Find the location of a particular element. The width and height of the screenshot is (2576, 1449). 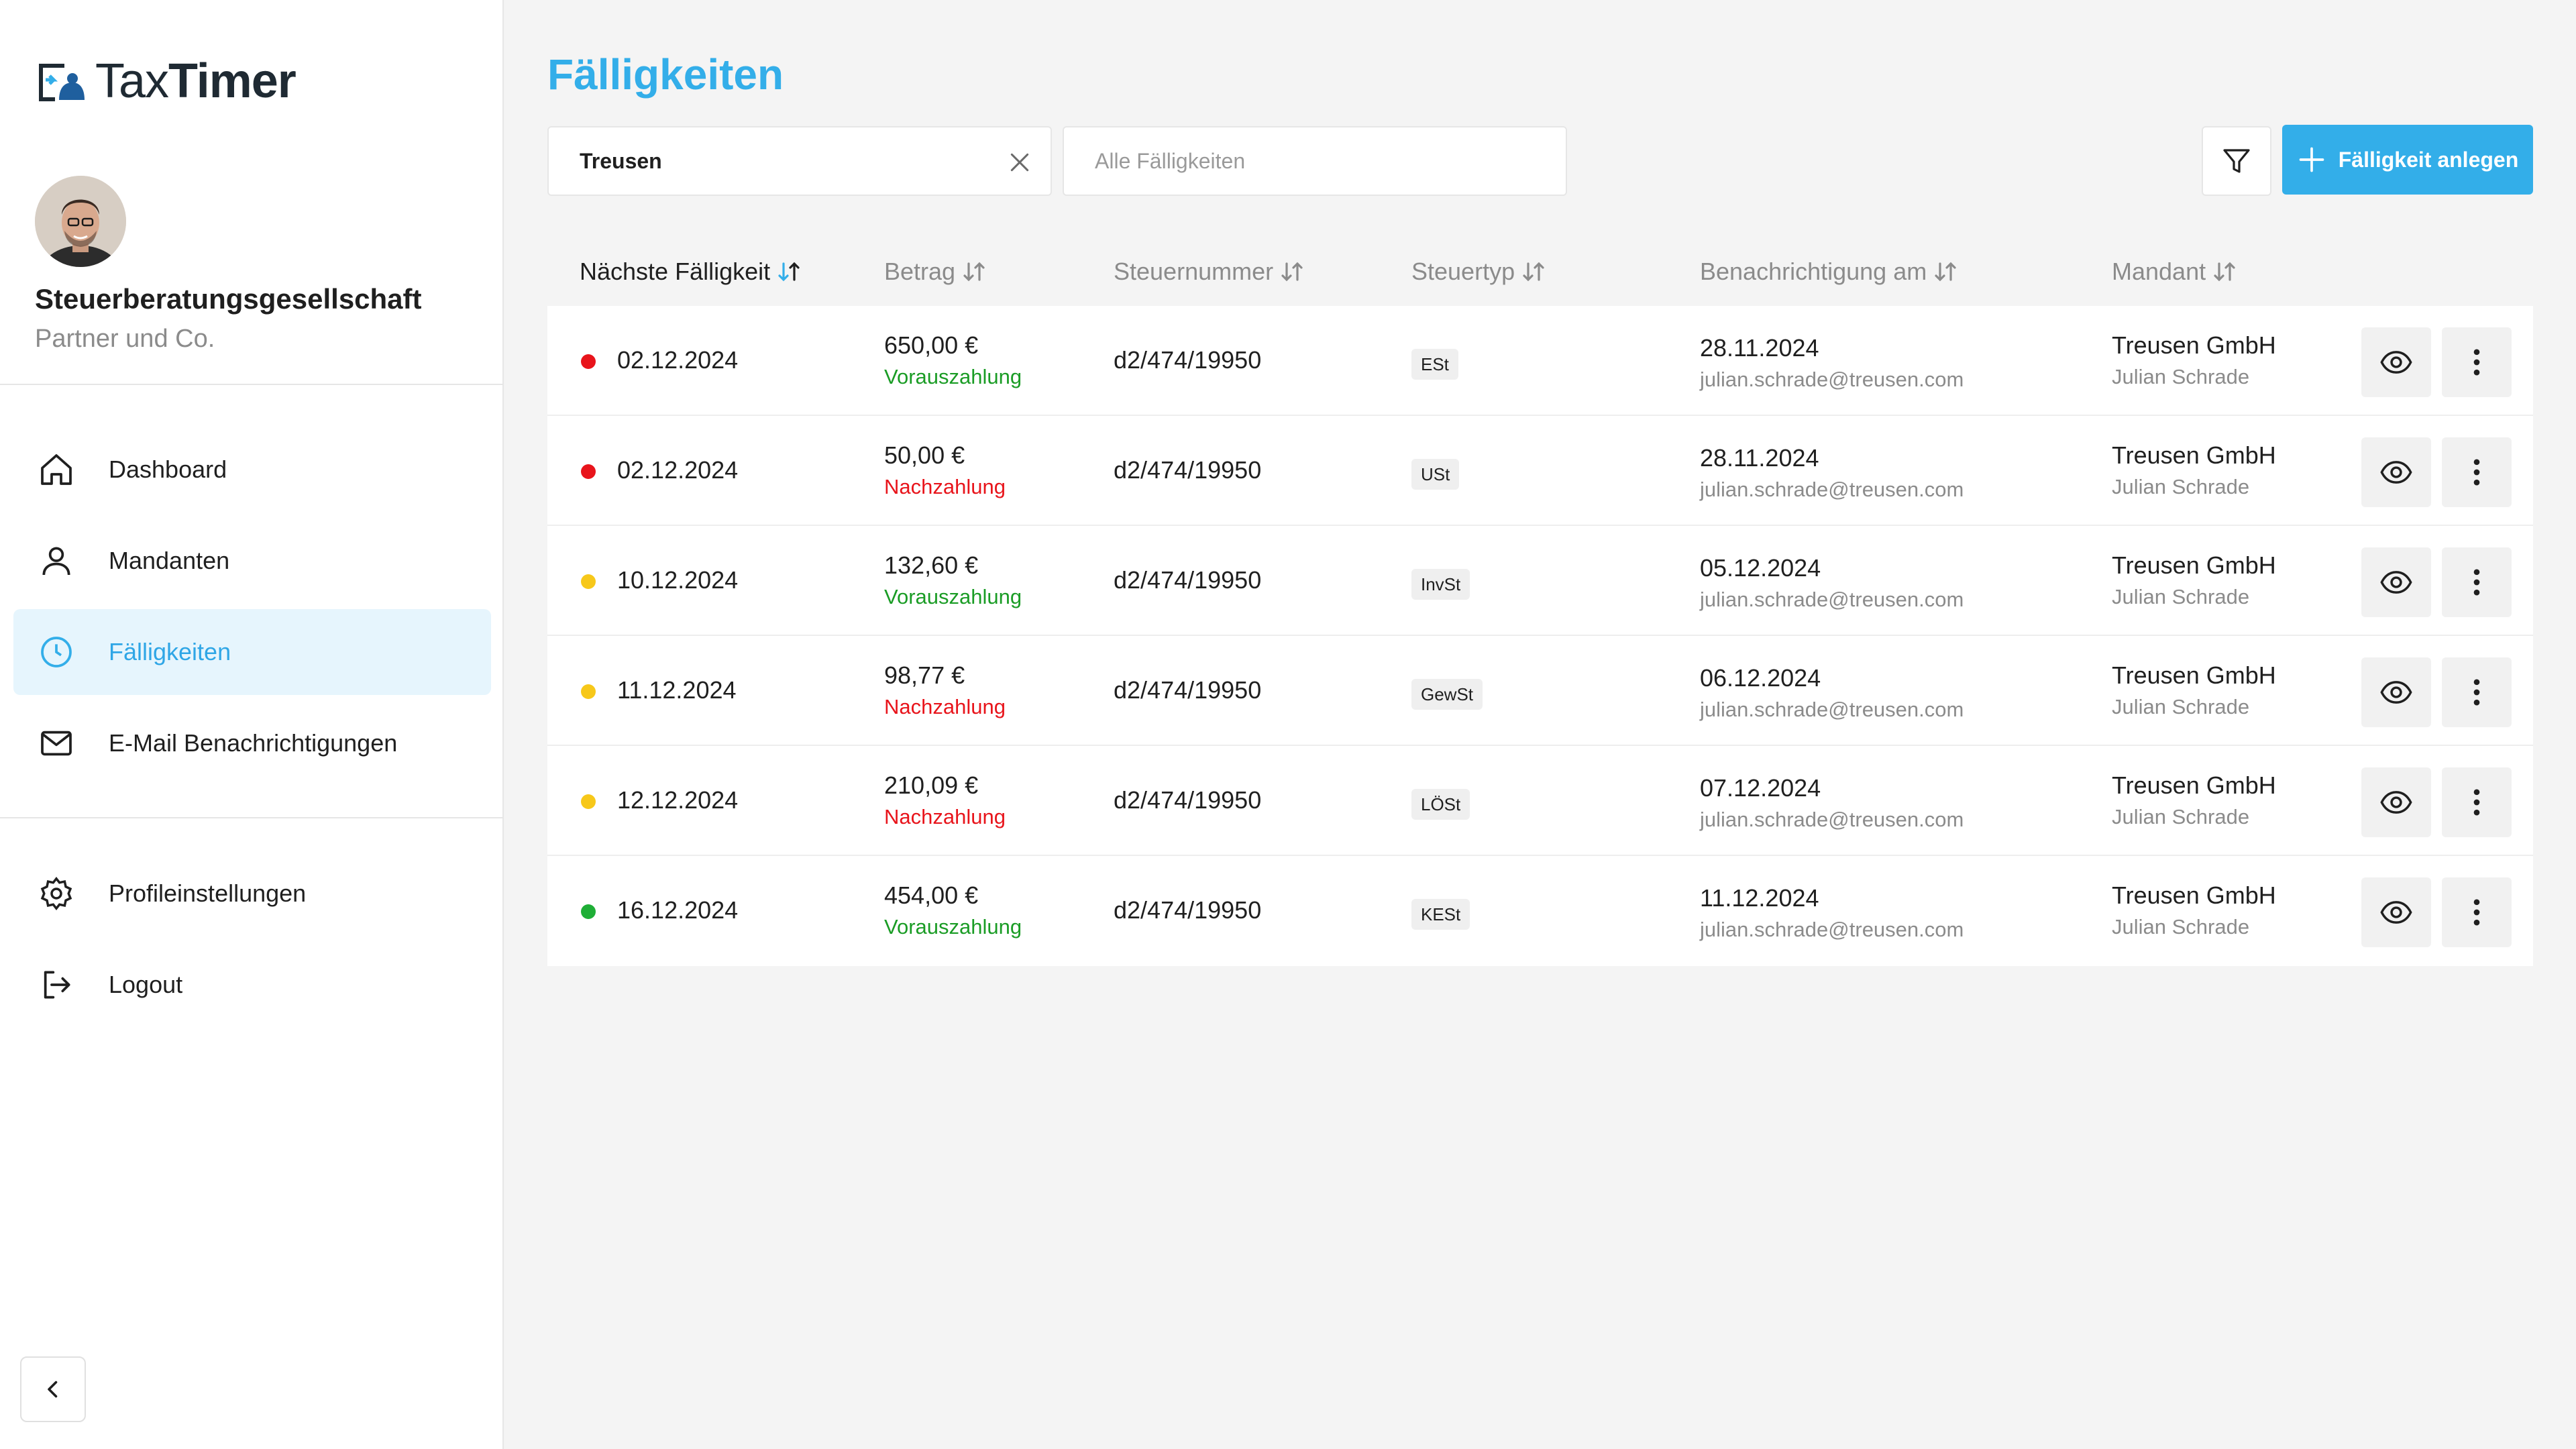

nav-dashboard: Dashboard is located at coordinates (252, 470).